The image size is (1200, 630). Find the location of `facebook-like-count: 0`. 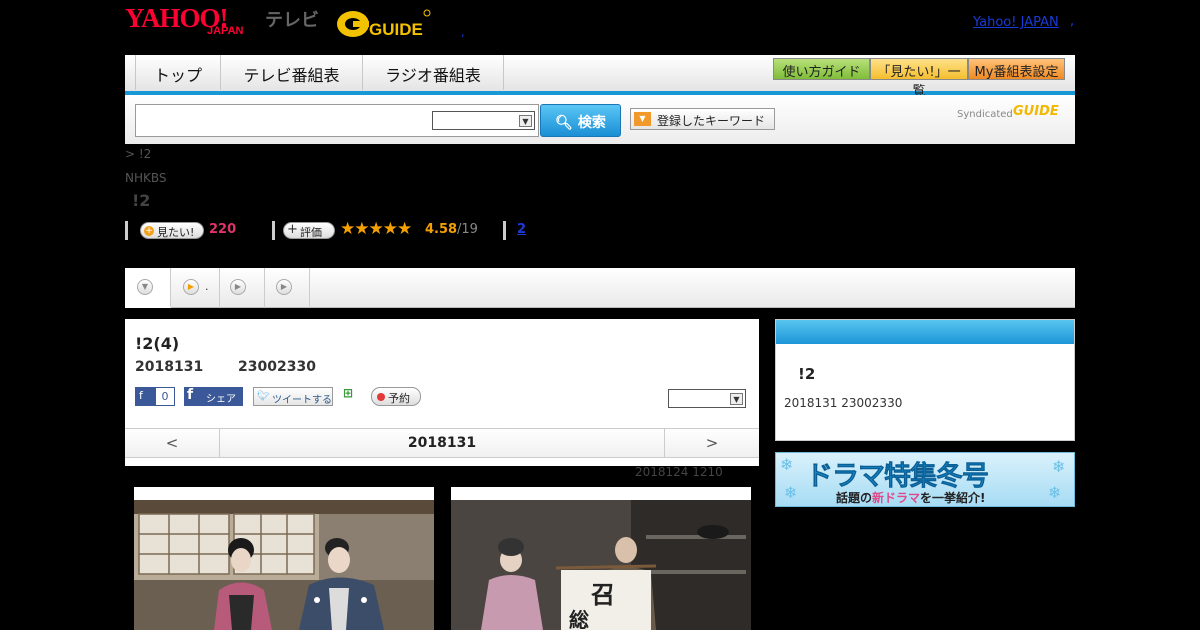

facebook-like-count: 0 is located at coordinates (165, 396).